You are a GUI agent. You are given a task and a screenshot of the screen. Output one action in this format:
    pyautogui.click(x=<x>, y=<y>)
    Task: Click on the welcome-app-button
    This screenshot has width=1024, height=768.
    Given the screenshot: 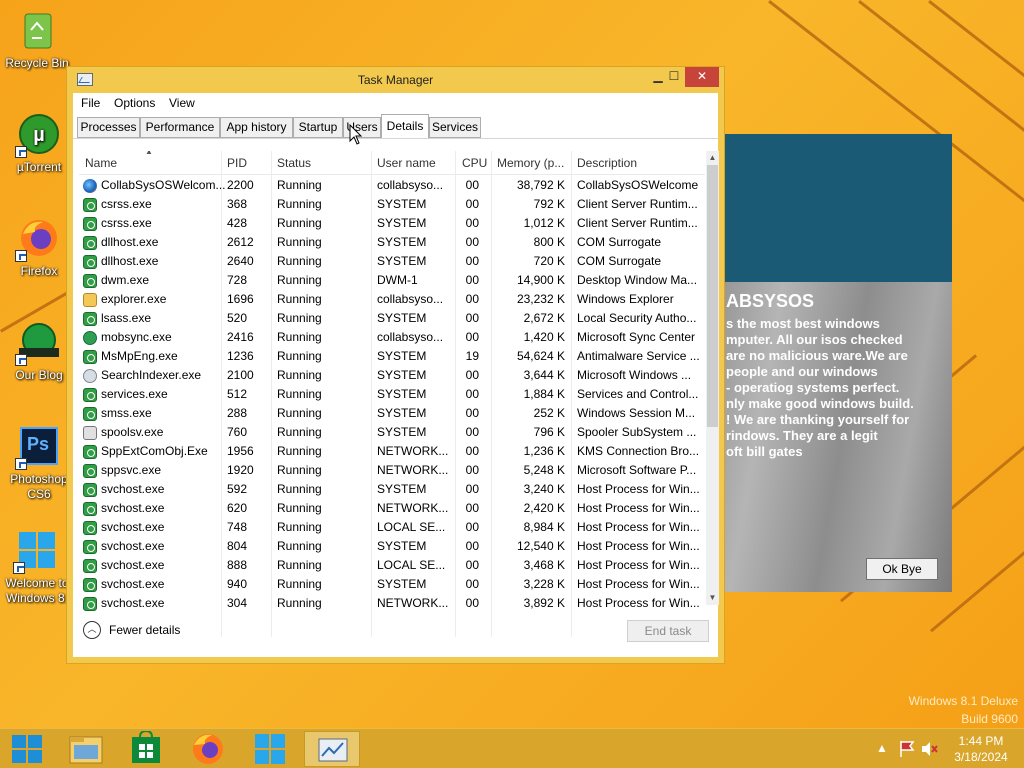 What is the action you would take?
    pyautogui.click(x=270, y=749)
    